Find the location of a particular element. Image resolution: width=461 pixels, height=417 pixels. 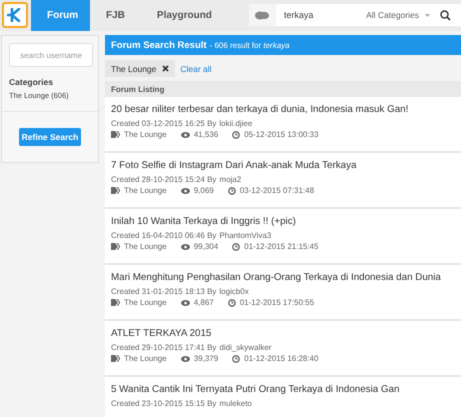

listing-heading: Forum Listing is located at coordinates (283, 89).